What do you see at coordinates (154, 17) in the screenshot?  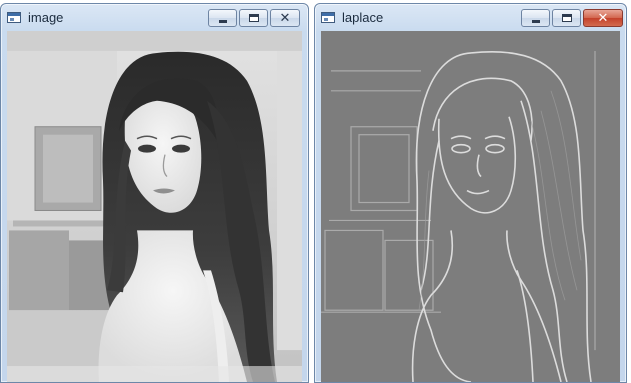 I see `image-window-titlebar: image ✕` at bounding box center [154, 17].